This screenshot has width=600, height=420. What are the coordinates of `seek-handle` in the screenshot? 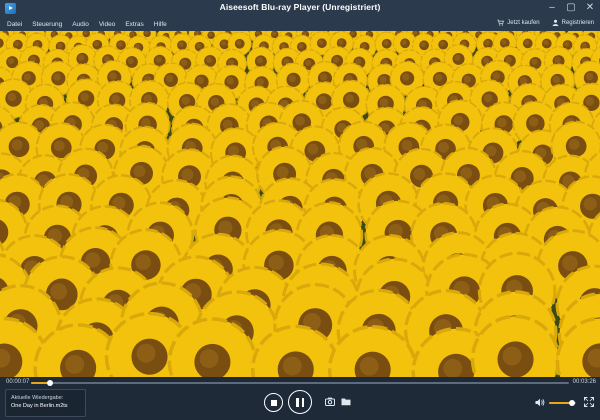 It's located at (49, 383).